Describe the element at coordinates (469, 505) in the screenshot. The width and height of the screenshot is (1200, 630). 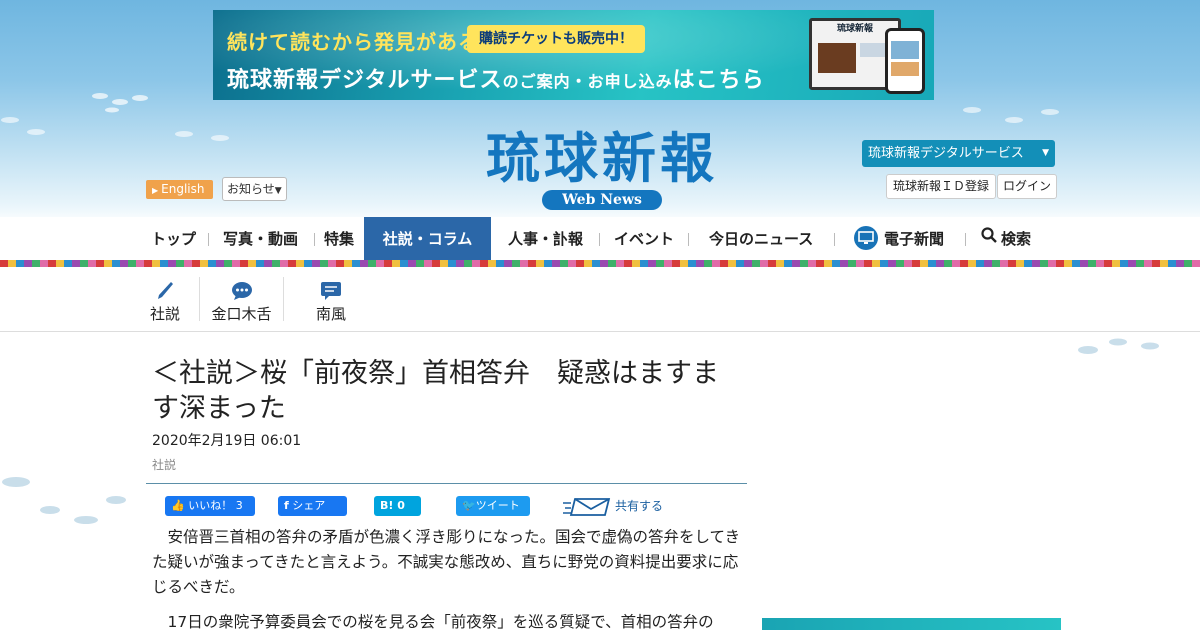
I see `twitter-bird-icon: 🐦` at that location.